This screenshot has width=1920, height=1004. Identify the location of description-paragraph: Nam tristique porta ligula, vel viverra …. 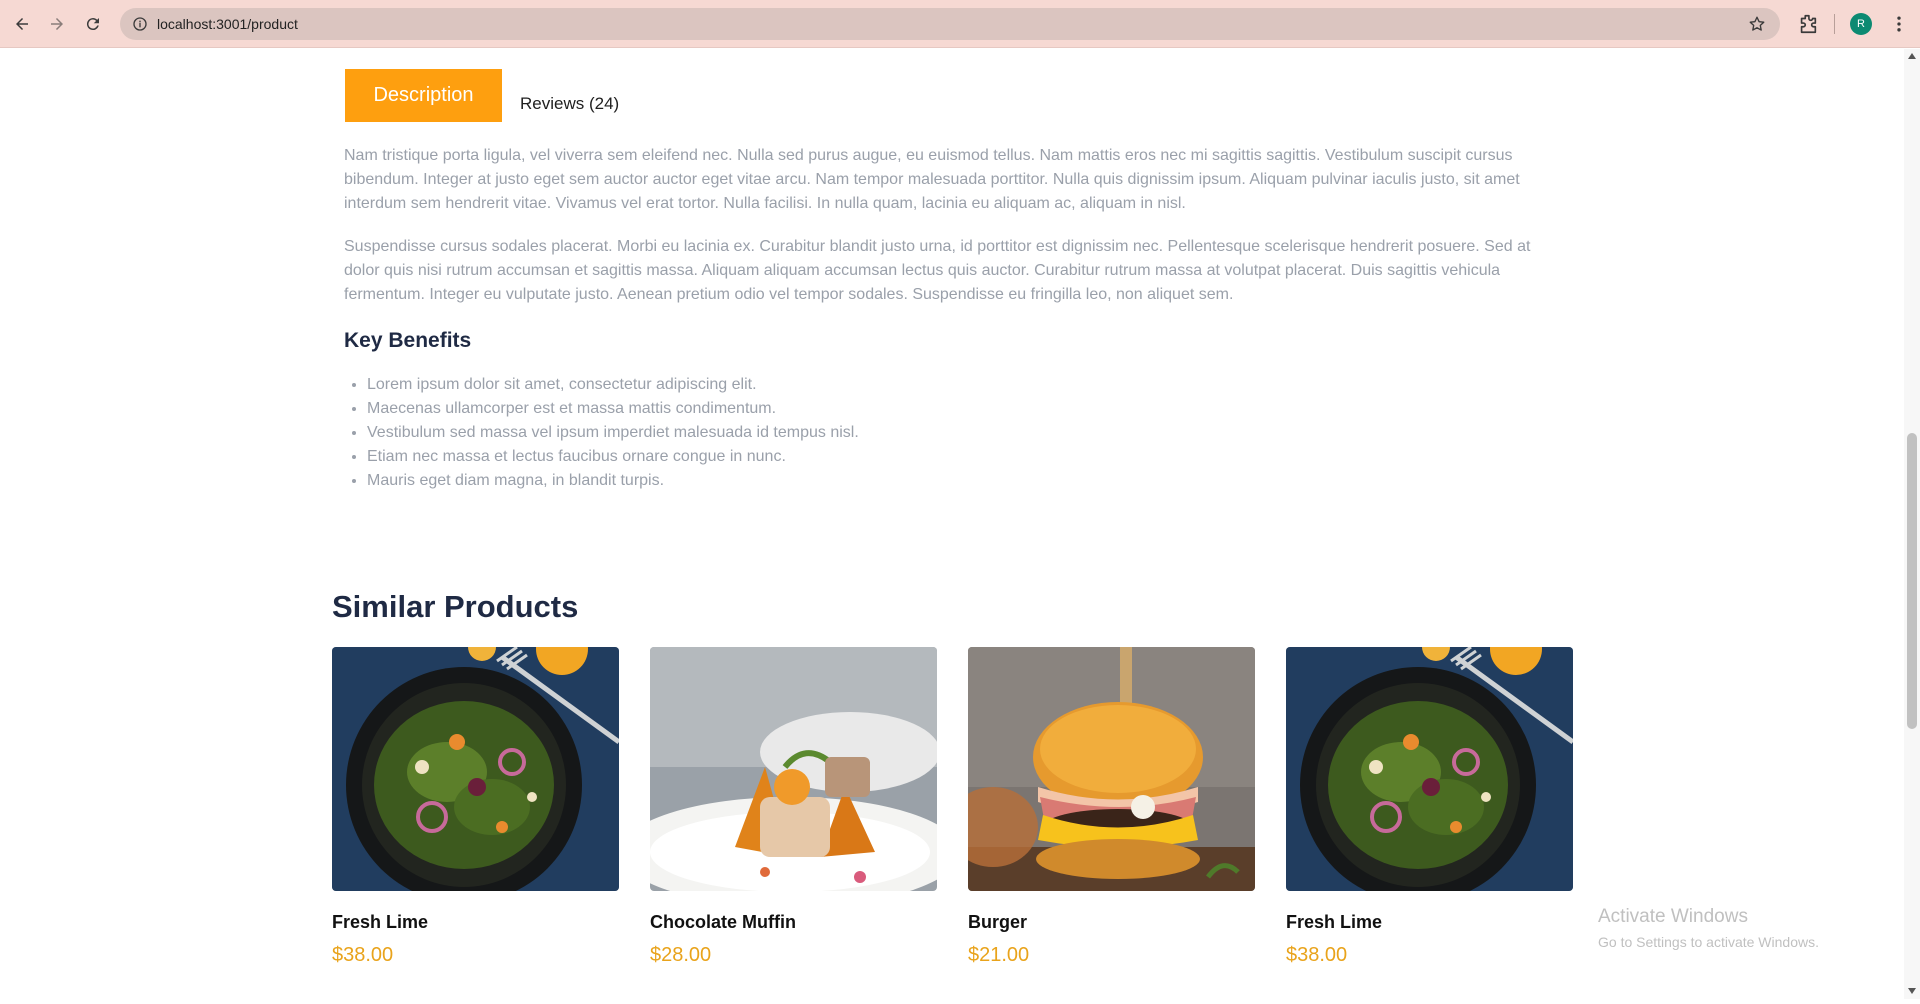
(932, 179).